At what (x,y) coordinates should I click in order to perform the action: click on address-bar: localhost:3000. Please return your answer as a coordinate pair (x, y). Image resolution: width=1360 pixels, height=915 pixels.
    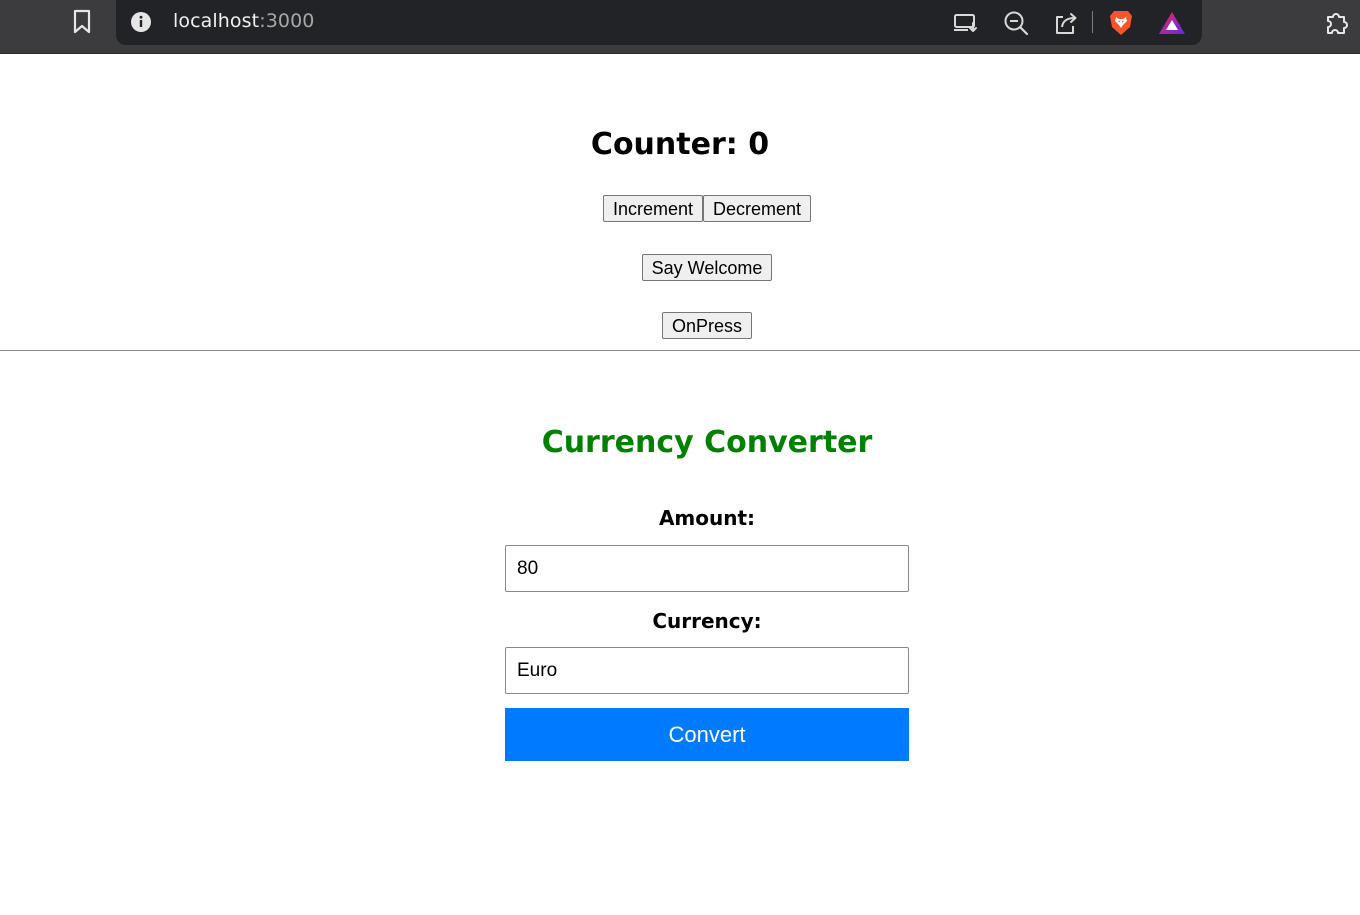
    Looking at the image, I should click on (659, 22).